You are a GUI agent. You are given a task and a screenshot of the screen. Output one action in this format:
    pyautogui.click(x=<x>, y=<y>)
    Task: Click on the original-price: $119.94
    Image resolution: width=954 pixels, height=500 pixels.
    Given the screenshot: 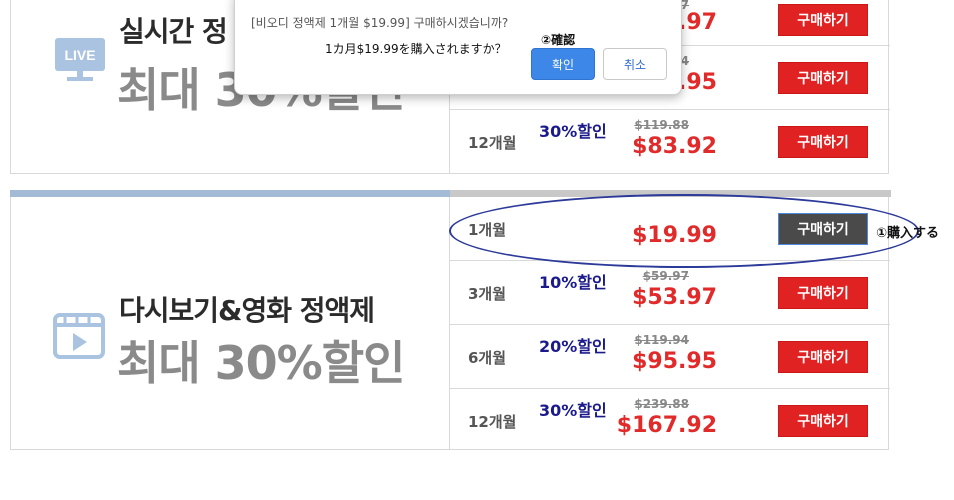 What is the action you would take?
    pyautogui.click(x=661, y=340)
    